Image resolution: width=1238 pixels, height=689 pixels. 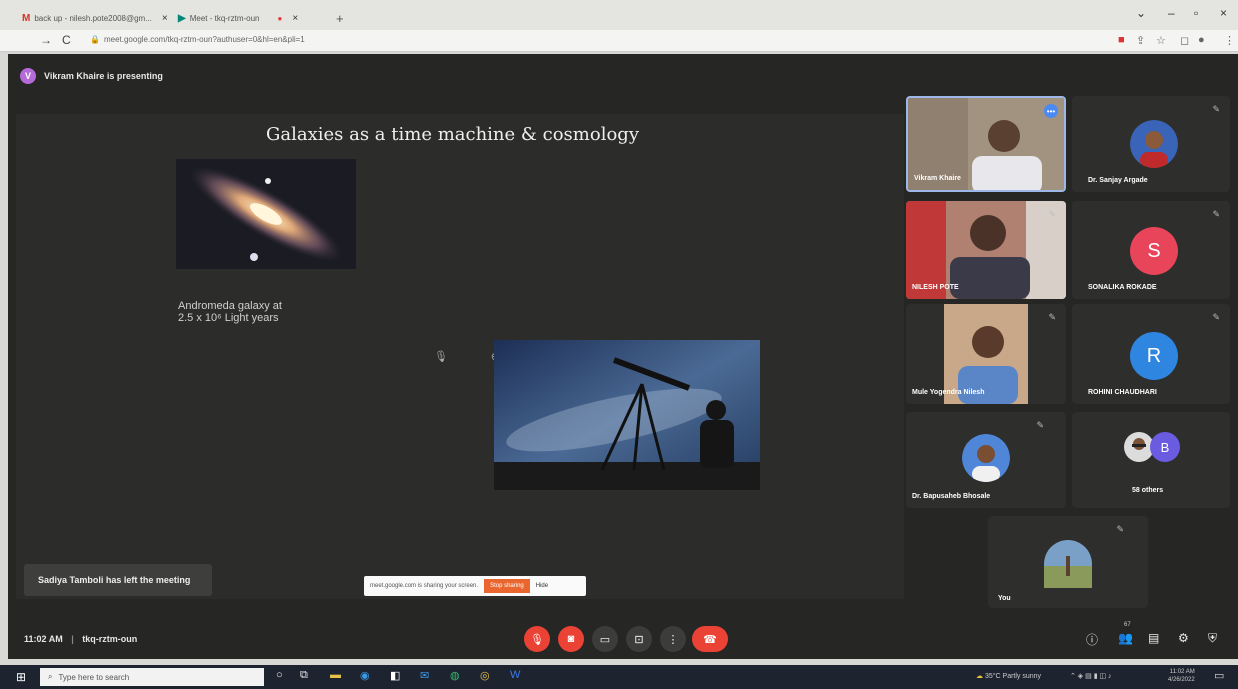 What do you see at coordinates (710, 639) in the screenshot?
I see `leave-call-button: ☎` at bounding box center [710, 639].